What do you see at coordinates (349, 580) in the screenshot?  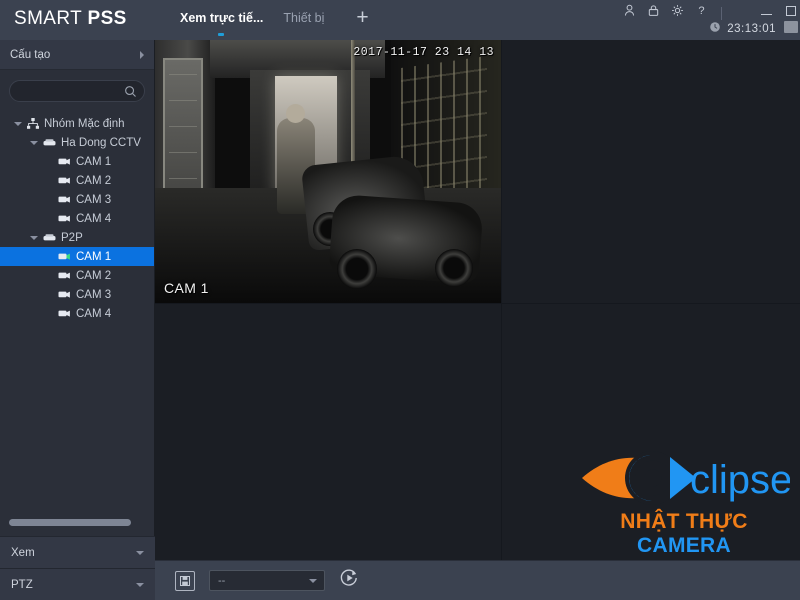 I see `play-refresh-icon` at bounding box center [349, 580].